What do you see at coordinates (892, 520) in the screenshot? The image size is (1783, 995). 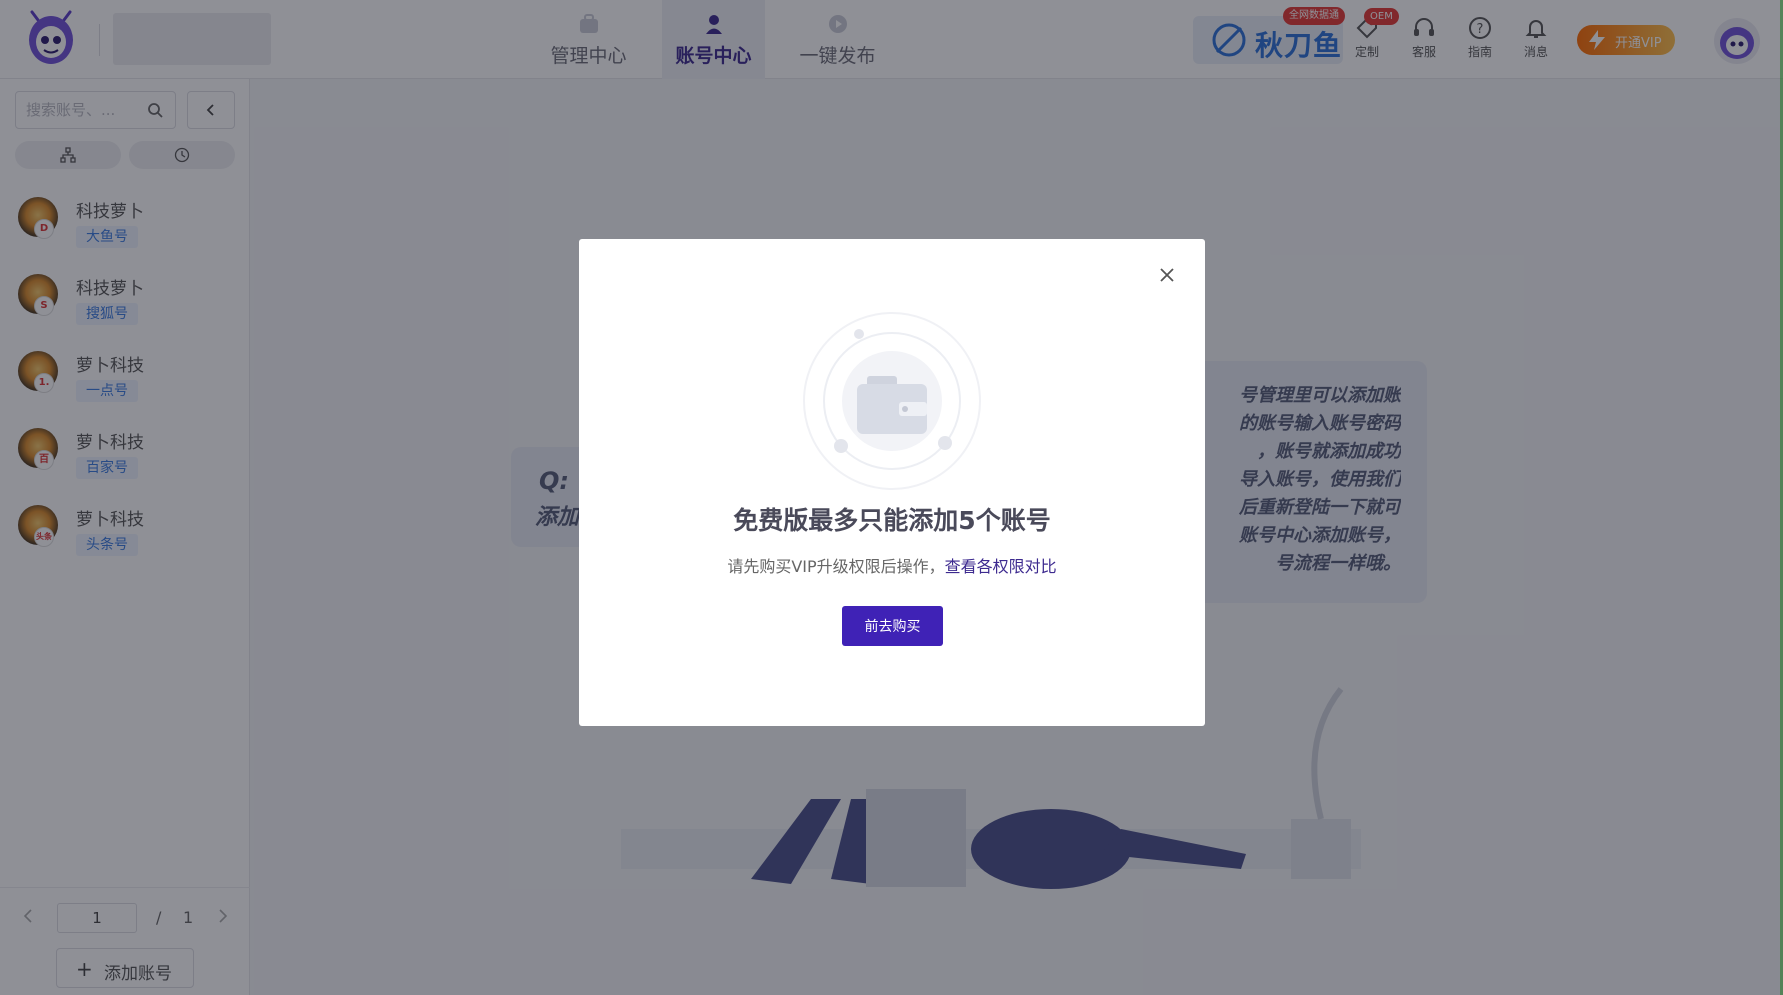 I see `dialog-title: 免费版最多只能添加5个账号` at bounding box center [892, 520].